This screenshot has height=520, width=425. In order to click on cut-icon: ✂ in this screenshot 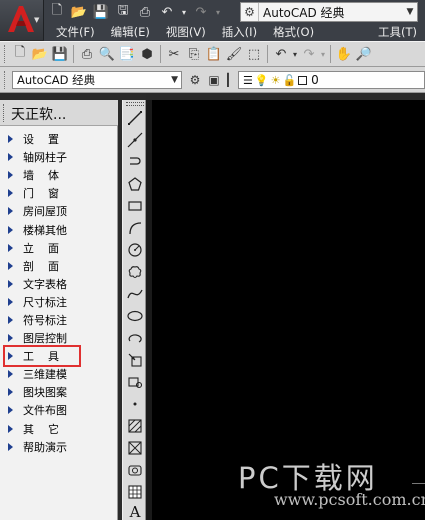, I will do `click(174, 54)`.